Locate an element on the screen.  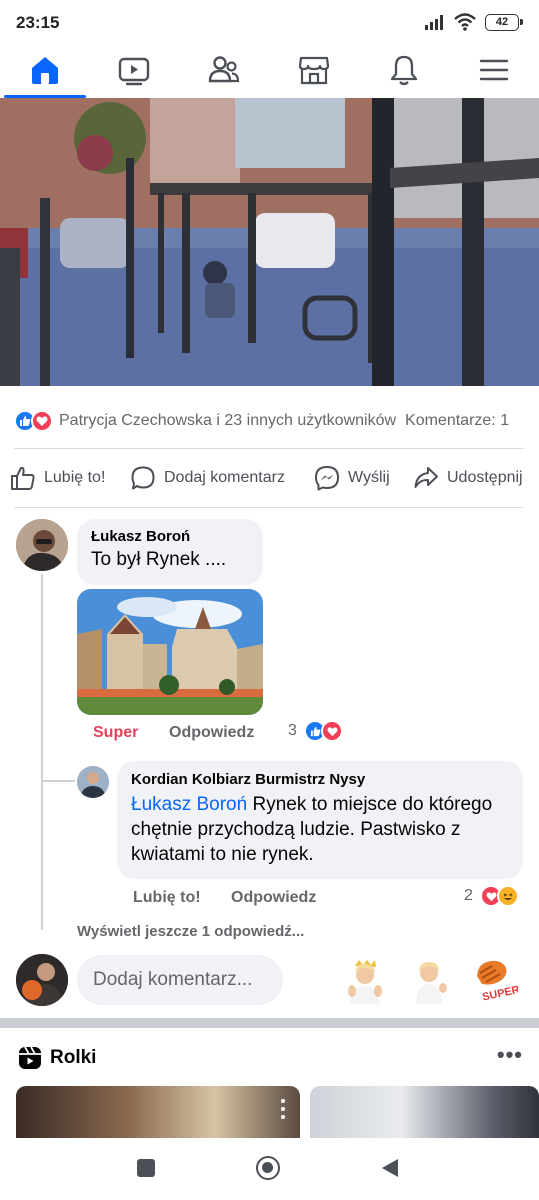
tab-friends is located at coordinates (224, 70).